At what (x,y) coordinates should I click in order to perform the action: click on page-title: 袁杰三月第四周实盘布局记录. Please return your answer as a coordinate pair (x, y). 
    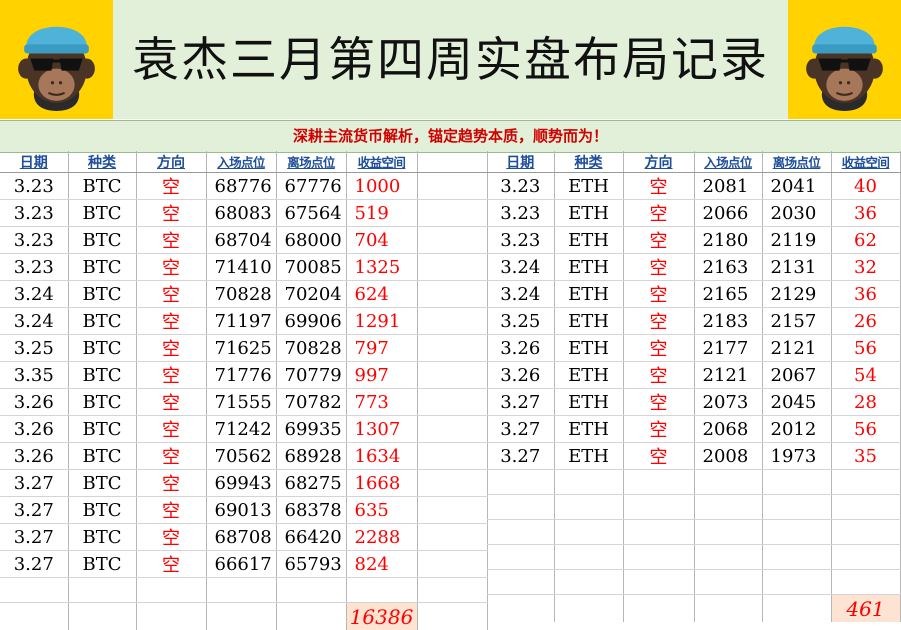
    Looking at the image, I should click on (450, 59).